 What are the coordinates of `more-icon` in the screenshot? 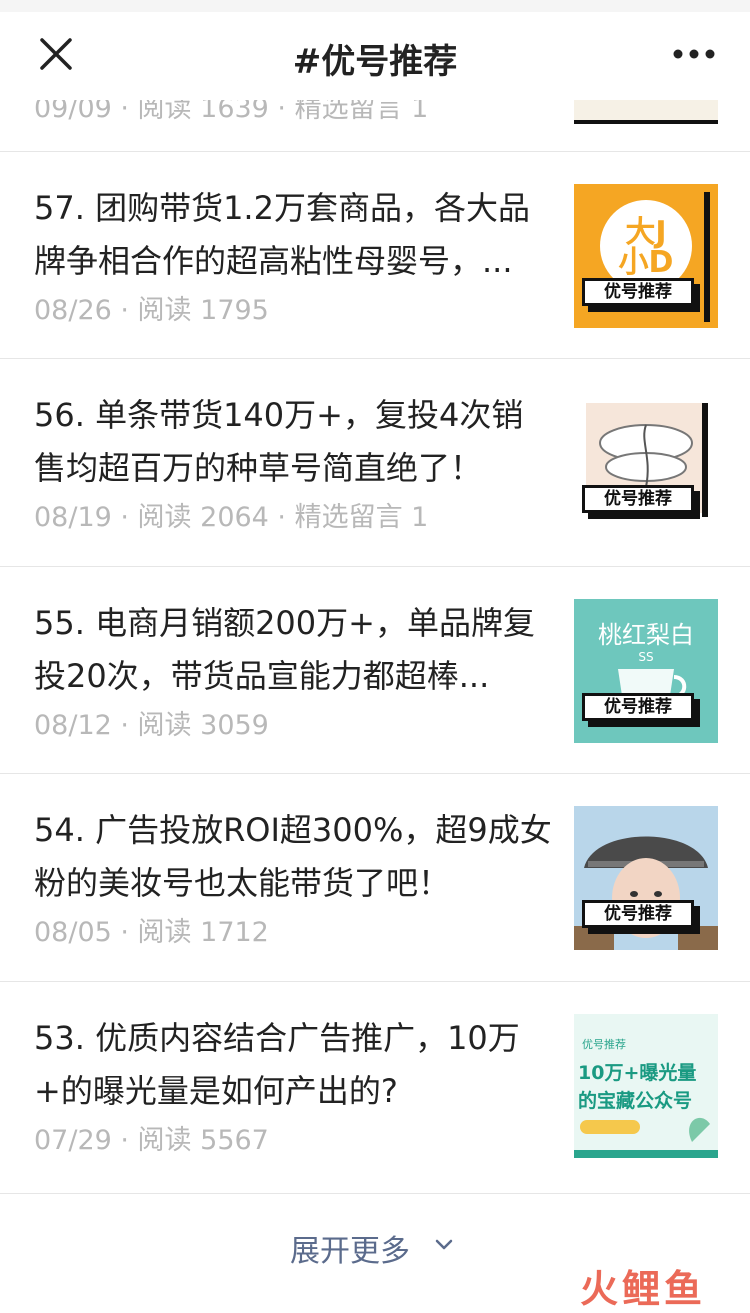 It's located at (694, 54).